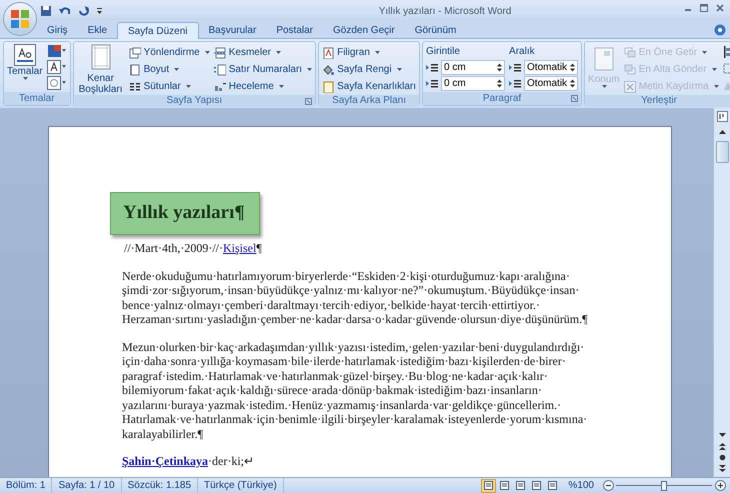 The image size is (730, 493). I want to click on double-down-arrow-icon, so click(722, 468).